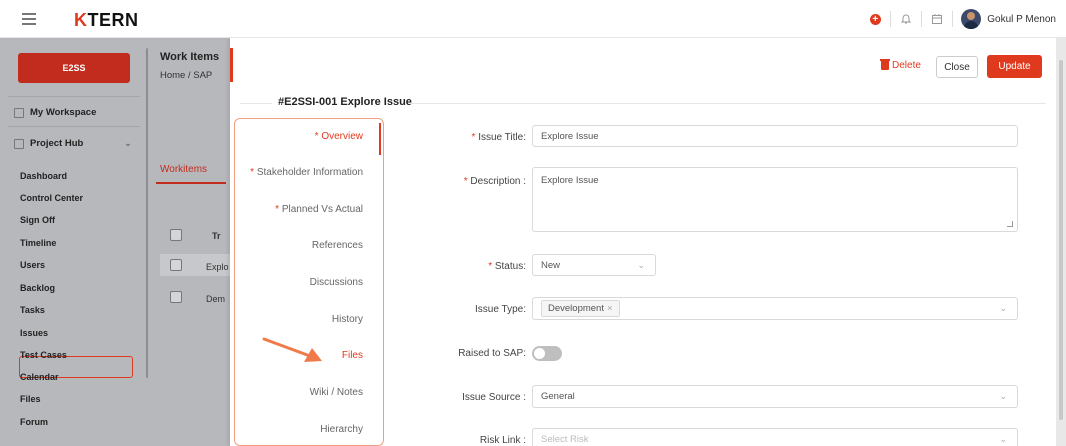 The image size is (1066, 446). What do you see at coordinates (216, 299) in the screenshot?
I see `row-cell: Dem` at bounding box center [216, 299].